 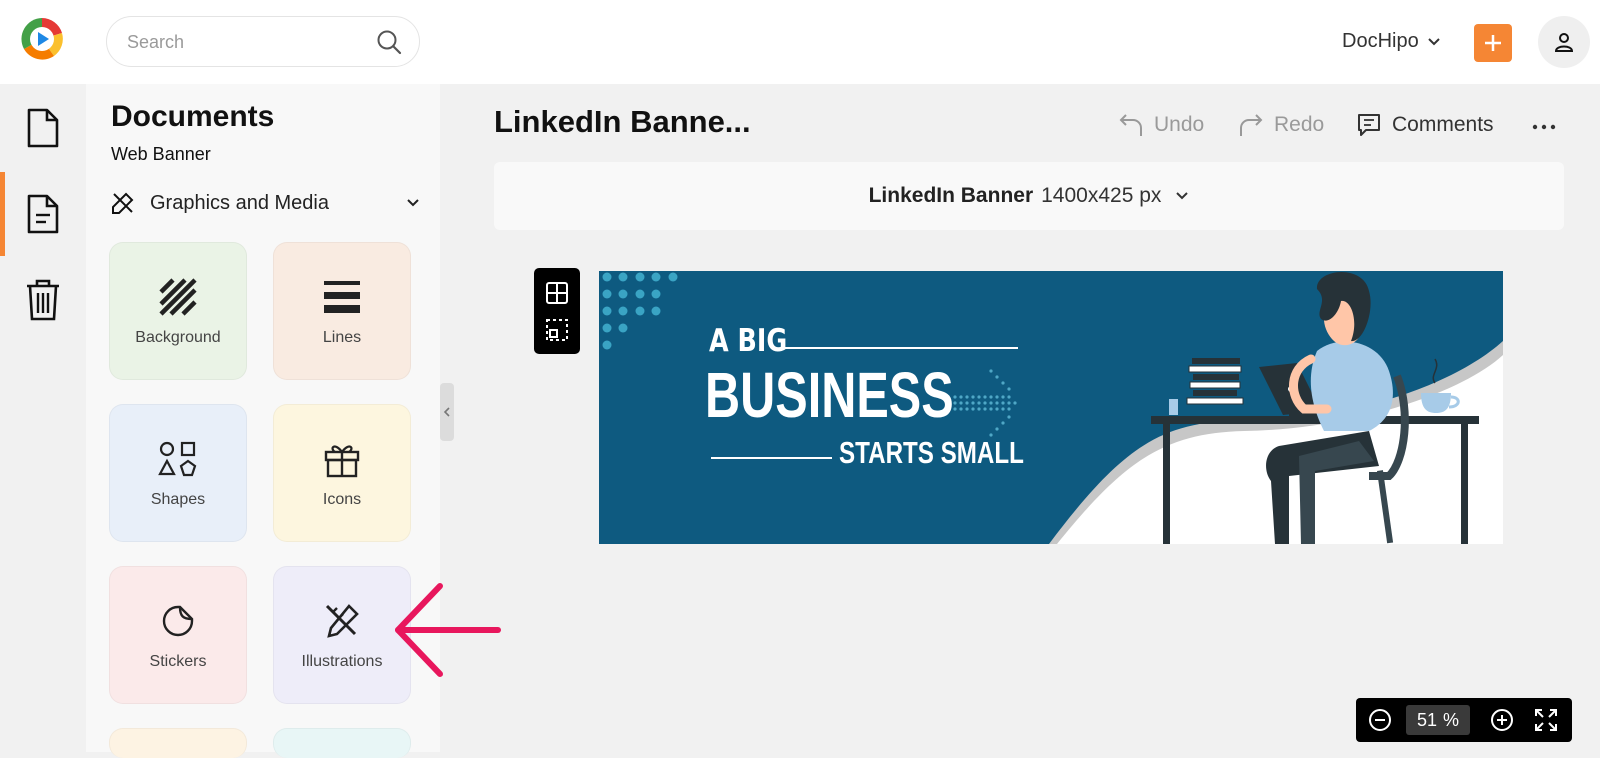 I want to click on plus-icon, so click(x=1493, y=43).